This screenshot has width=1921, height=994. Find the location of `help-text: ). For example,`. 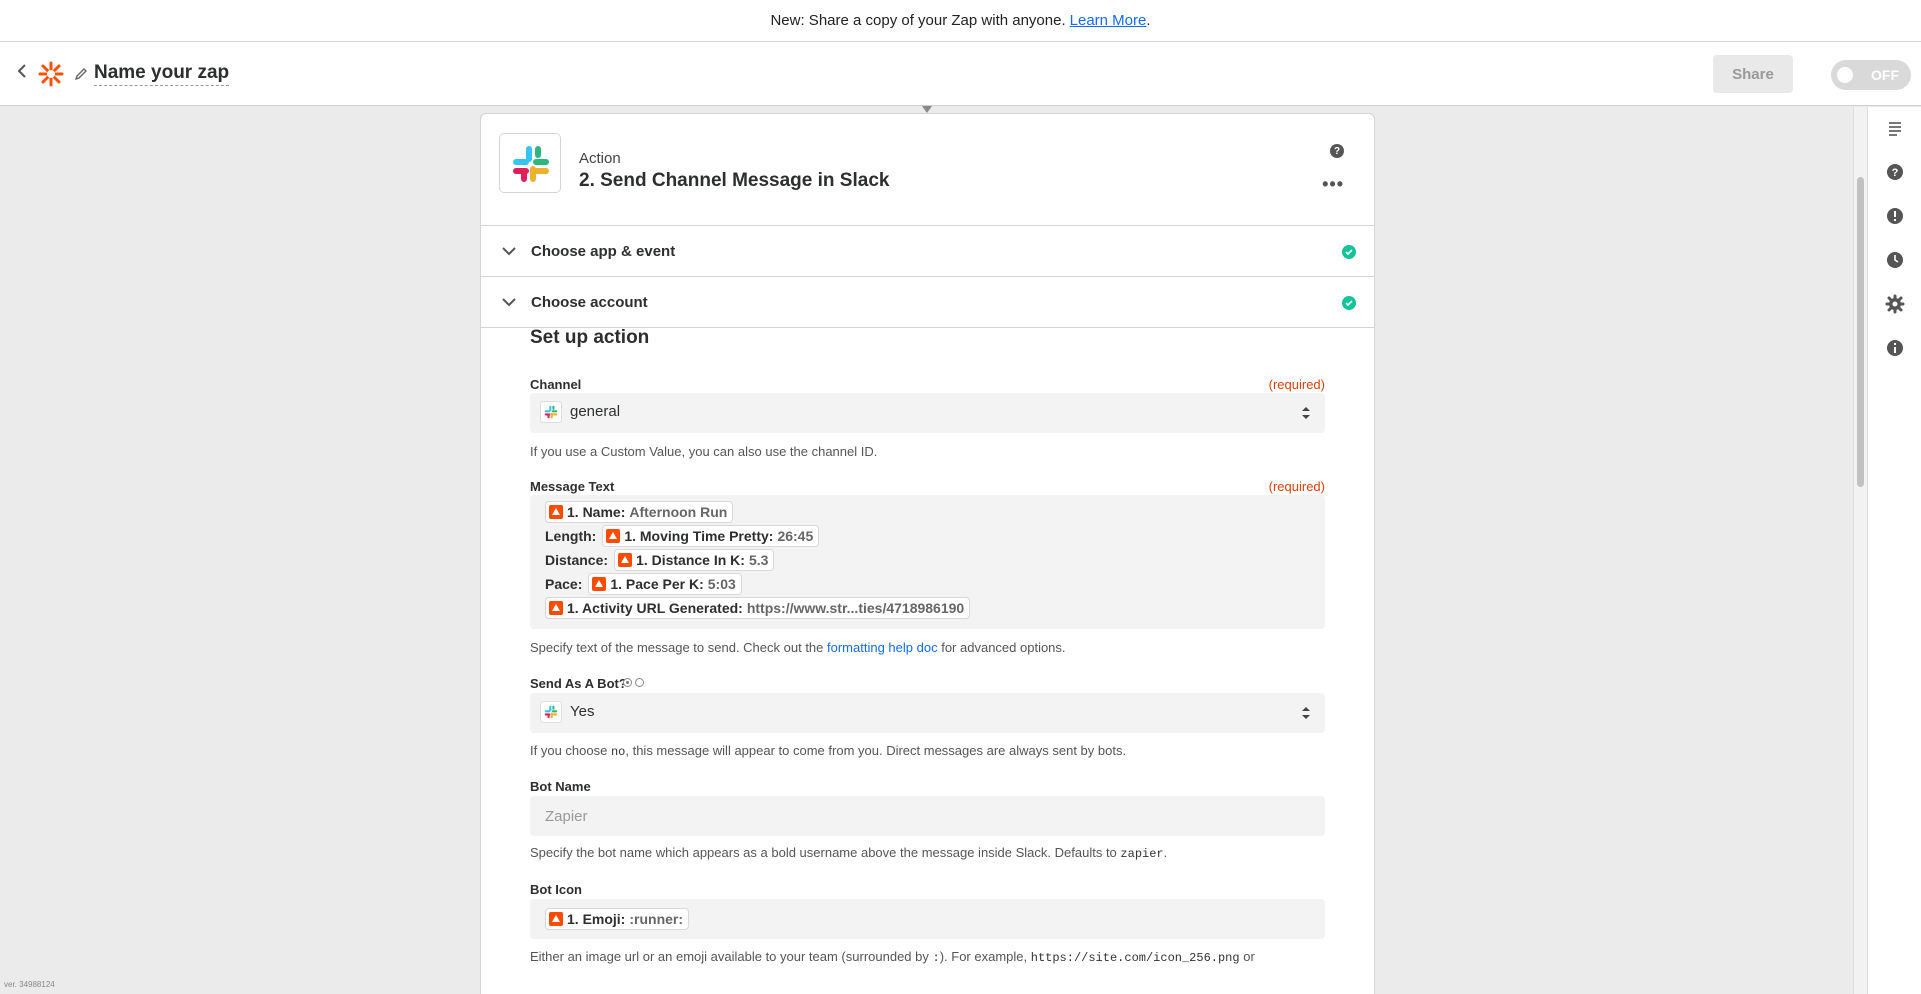

help-text: ). For example, is located at coordinates (983, 956).